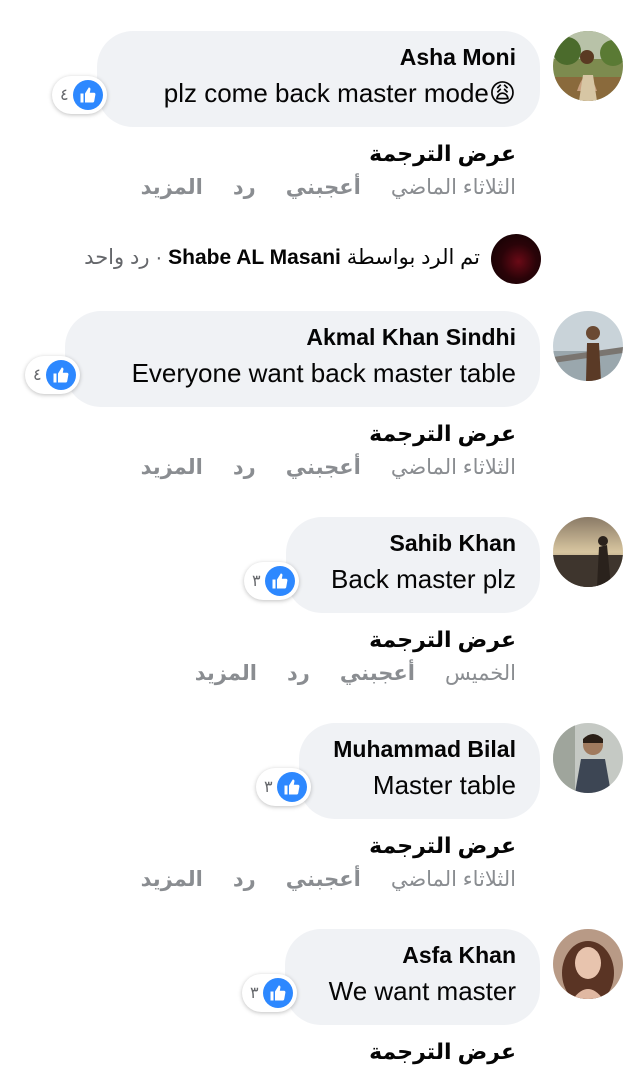 This screenshot has width=640, height=1067. I want to click on comment-bubble: Asha Moni plz come back master mode😩, so click(318, 79).